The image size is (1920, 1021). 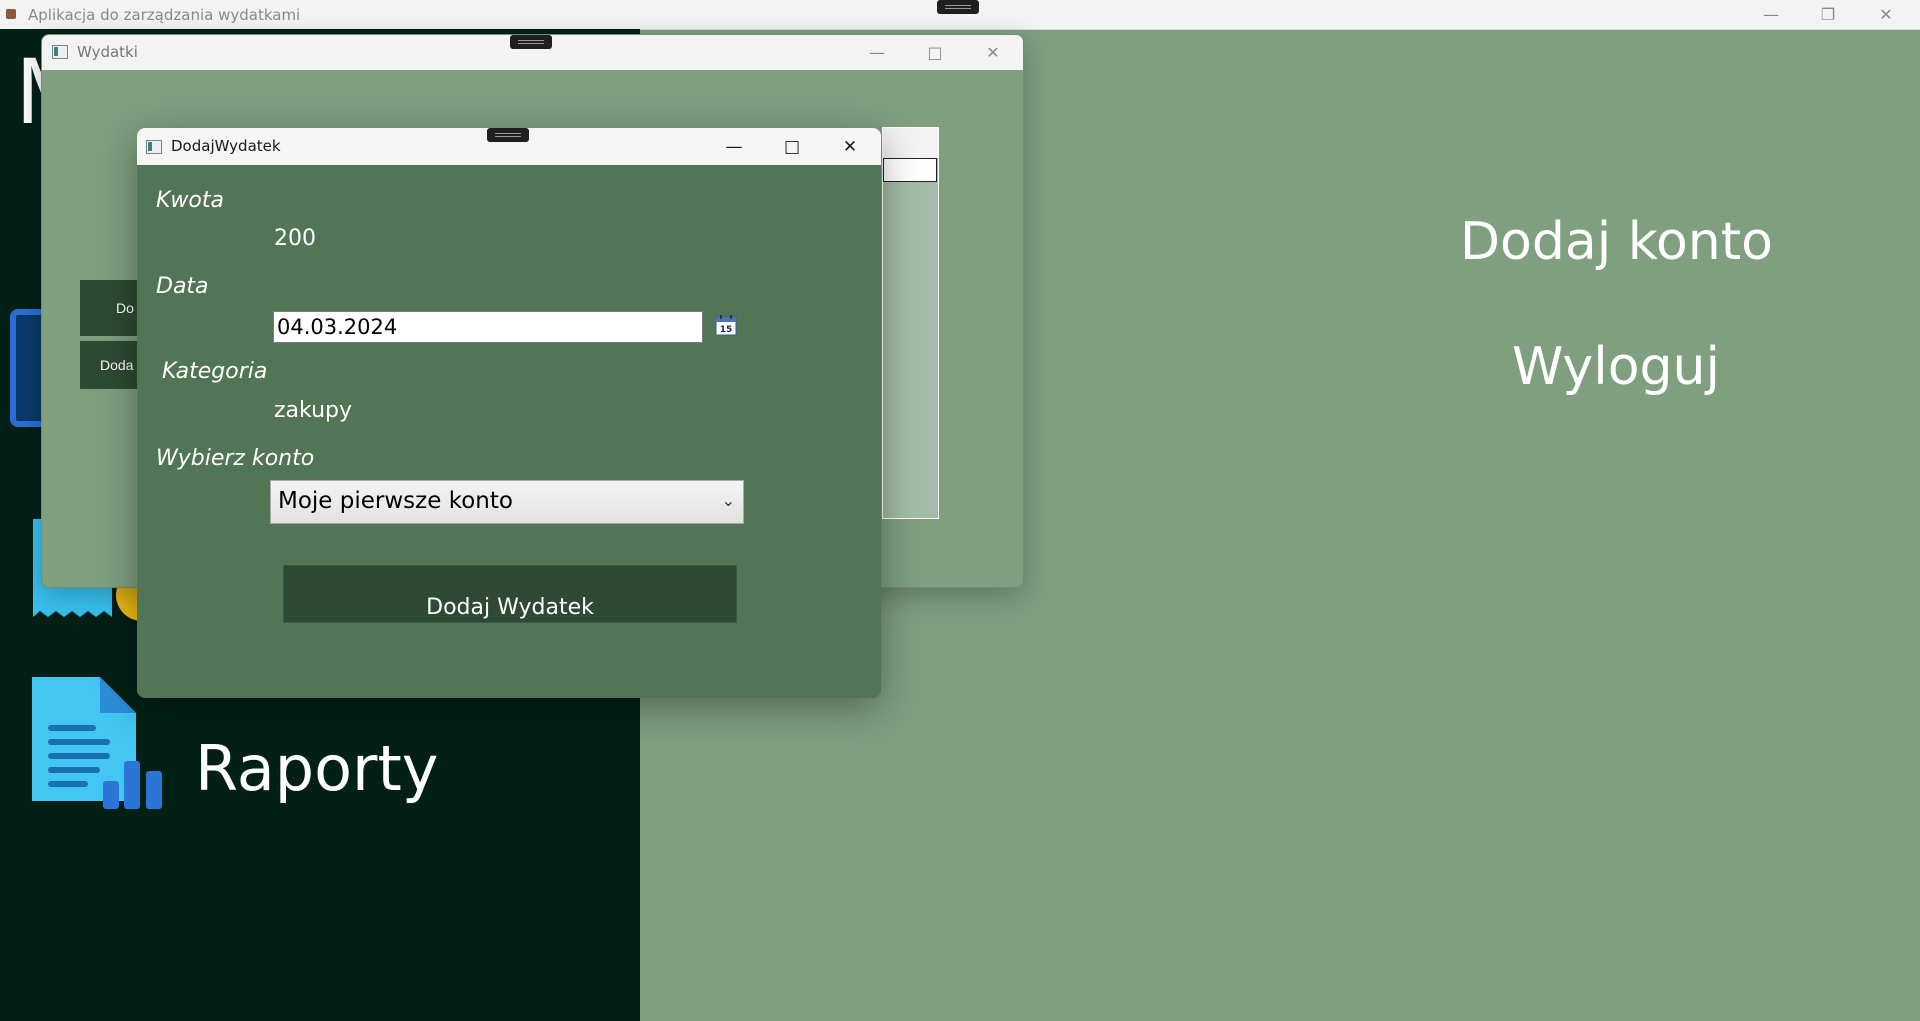 What do you see at coordinates (110, 308) in the screenshot?
I see `wydatki-side-button-1: Do` at bounding box center [110, 308].